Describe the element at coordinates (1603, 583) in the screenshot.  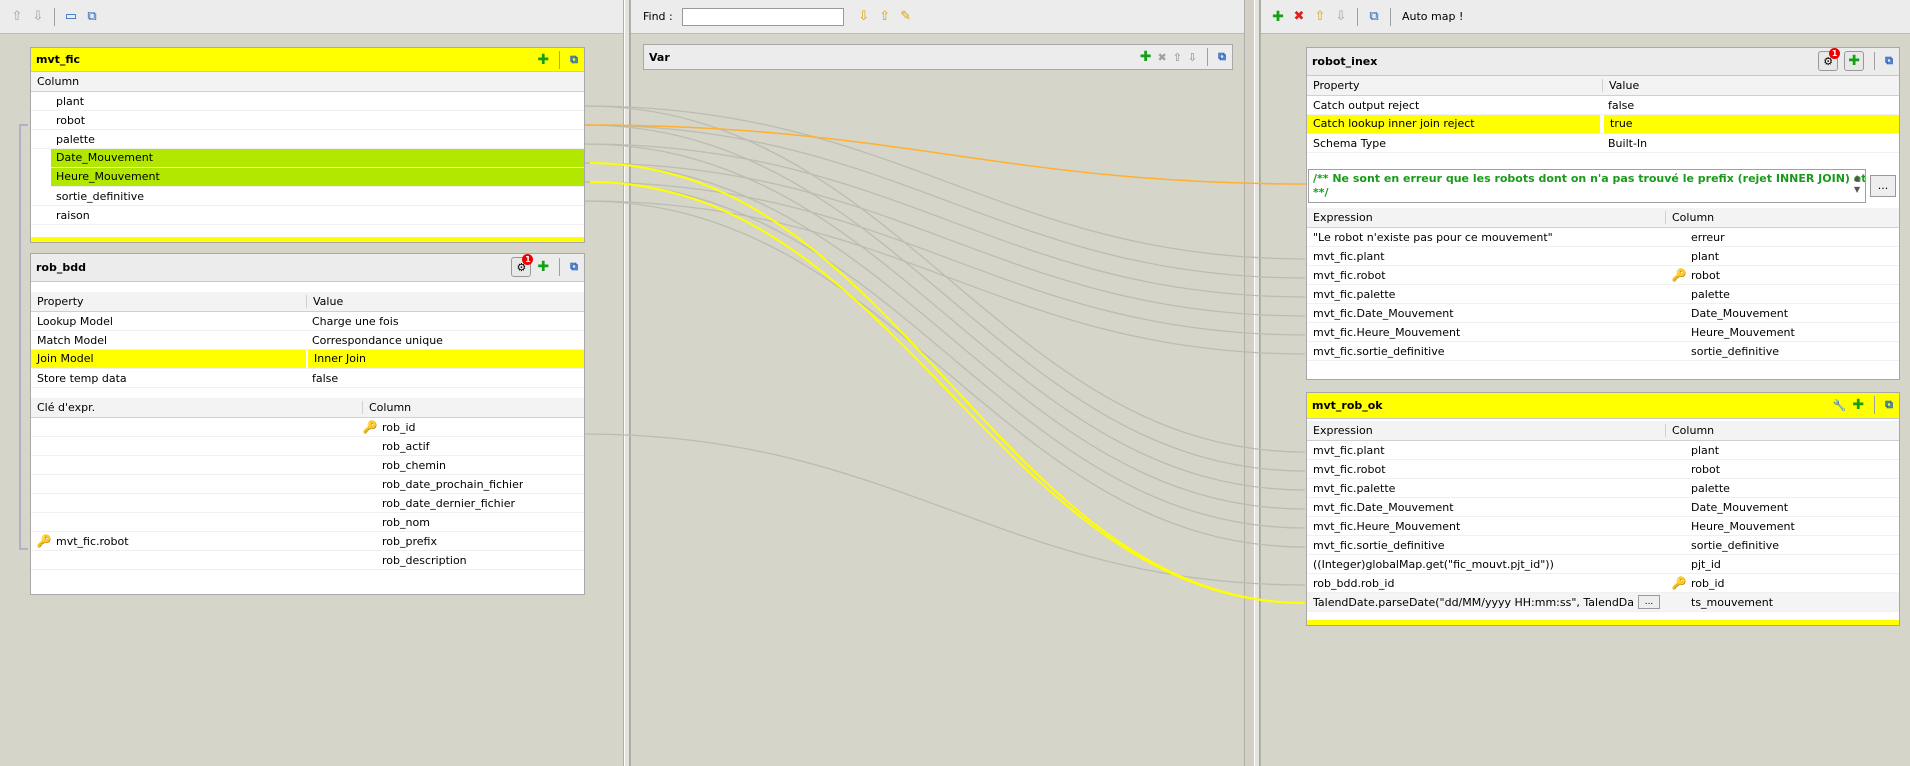
I see `table-row: rob_bdd.rob_id 🔑 rob_id` at that location.